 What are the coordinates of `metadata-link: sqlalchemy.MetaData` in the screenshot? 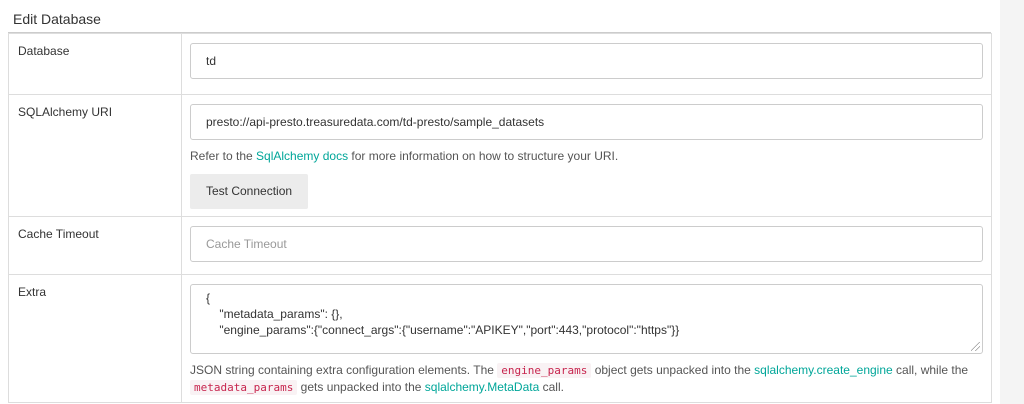 It's located at (482, 387).